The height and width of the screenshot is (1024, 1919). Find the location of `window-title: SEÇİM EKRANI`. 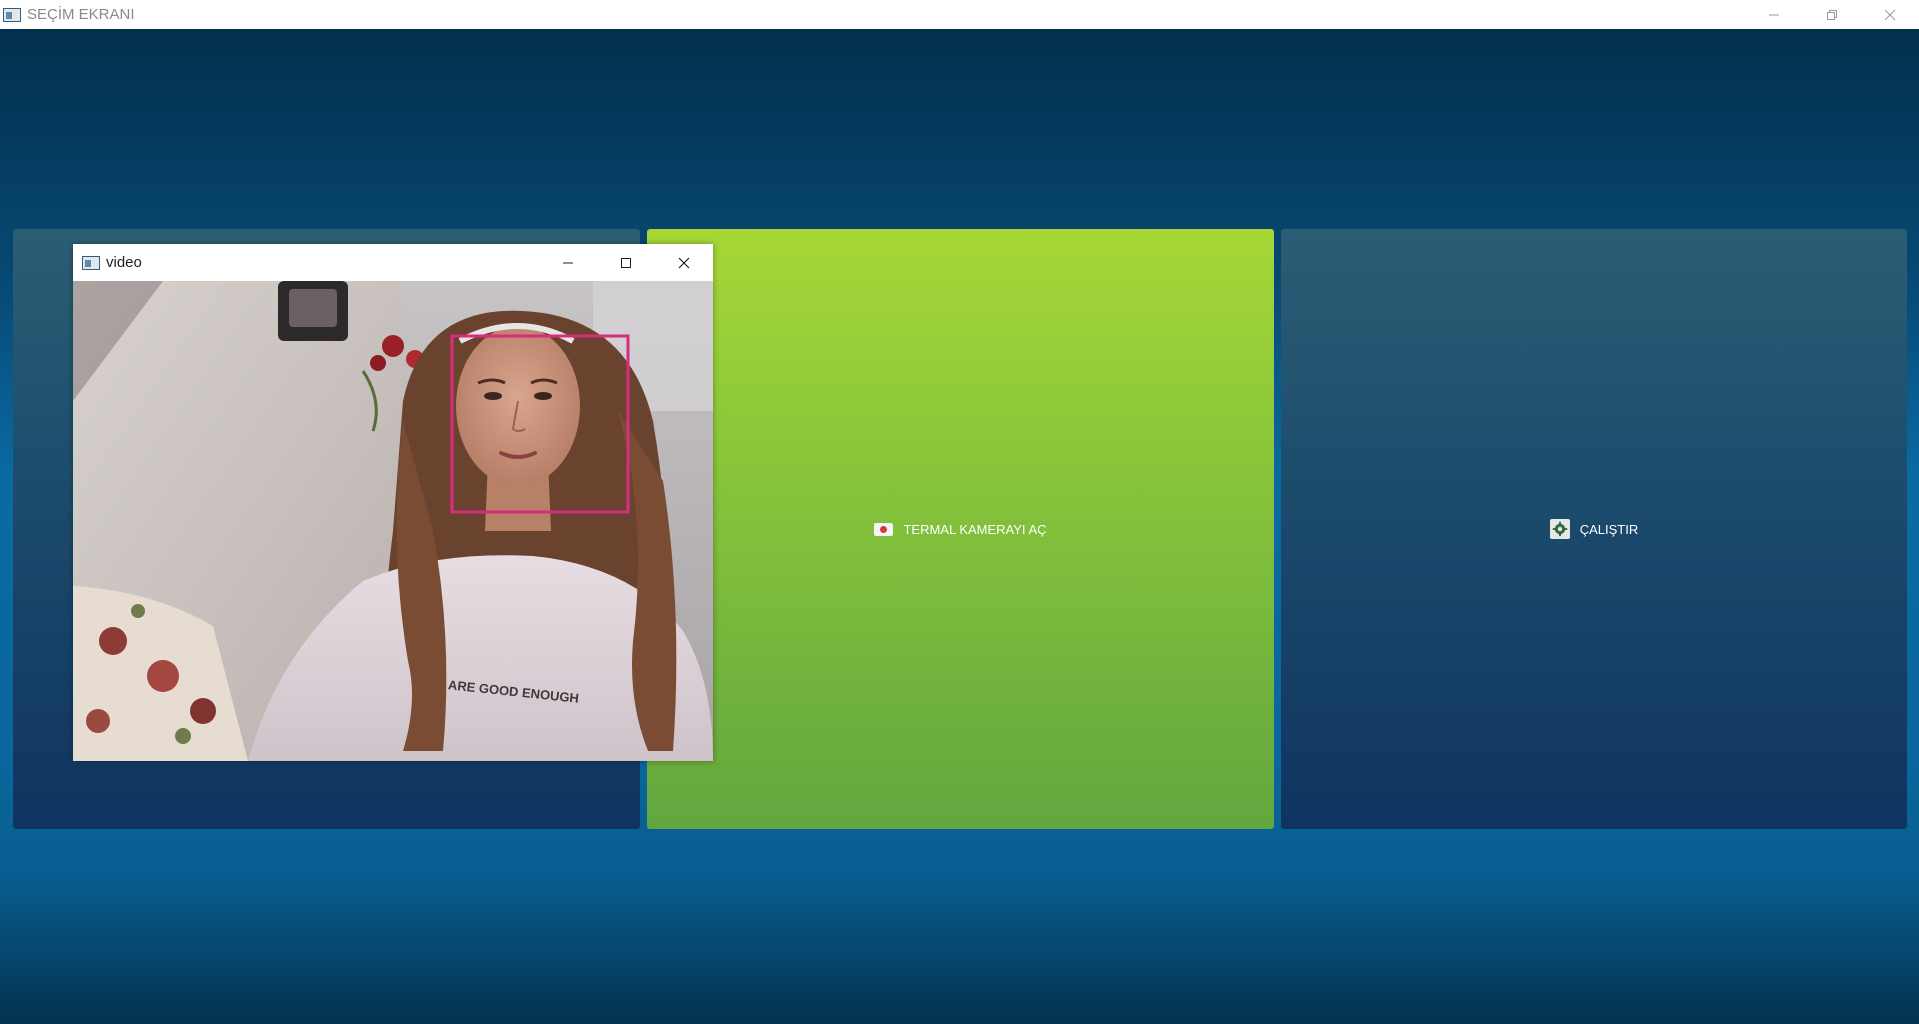

window-title: SEÇİM EKRANI is located at coordinates (81, 14).